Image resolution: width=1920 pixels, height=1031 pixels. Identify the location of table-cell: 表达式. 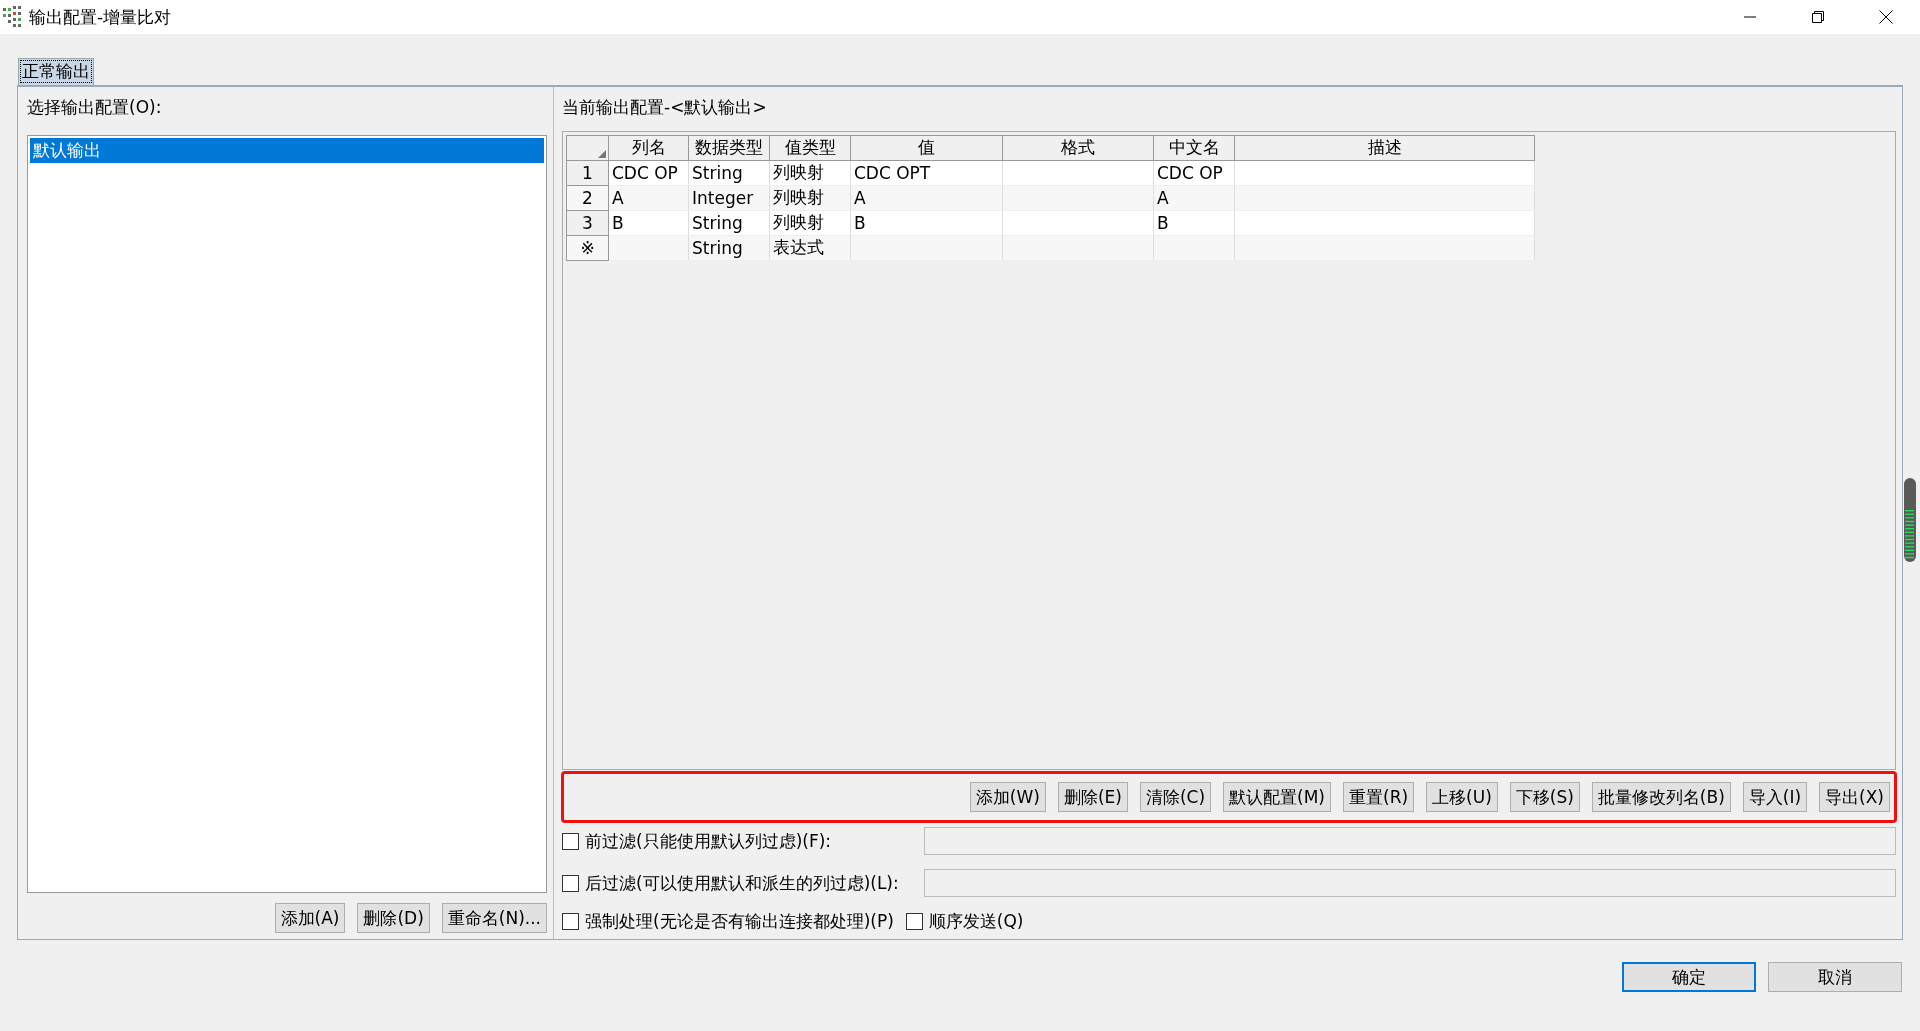
(798, 247).